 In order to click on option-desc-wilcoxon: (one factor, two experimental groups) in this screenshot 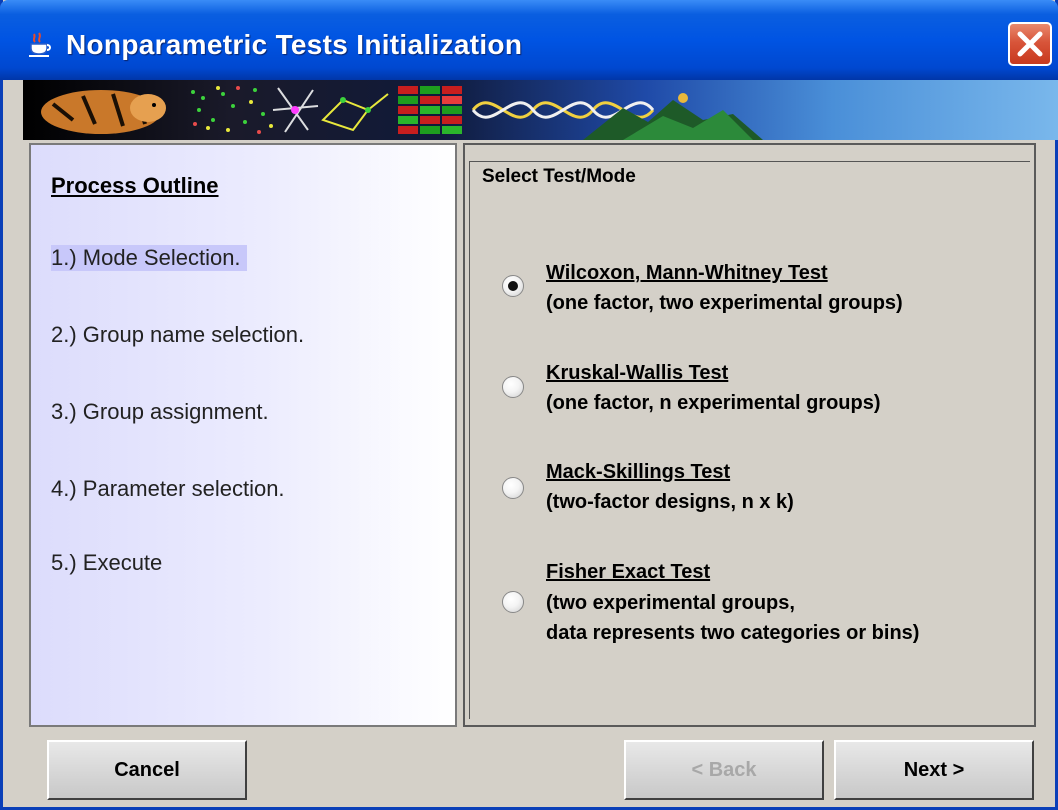, I will do `click(724, 303)`.